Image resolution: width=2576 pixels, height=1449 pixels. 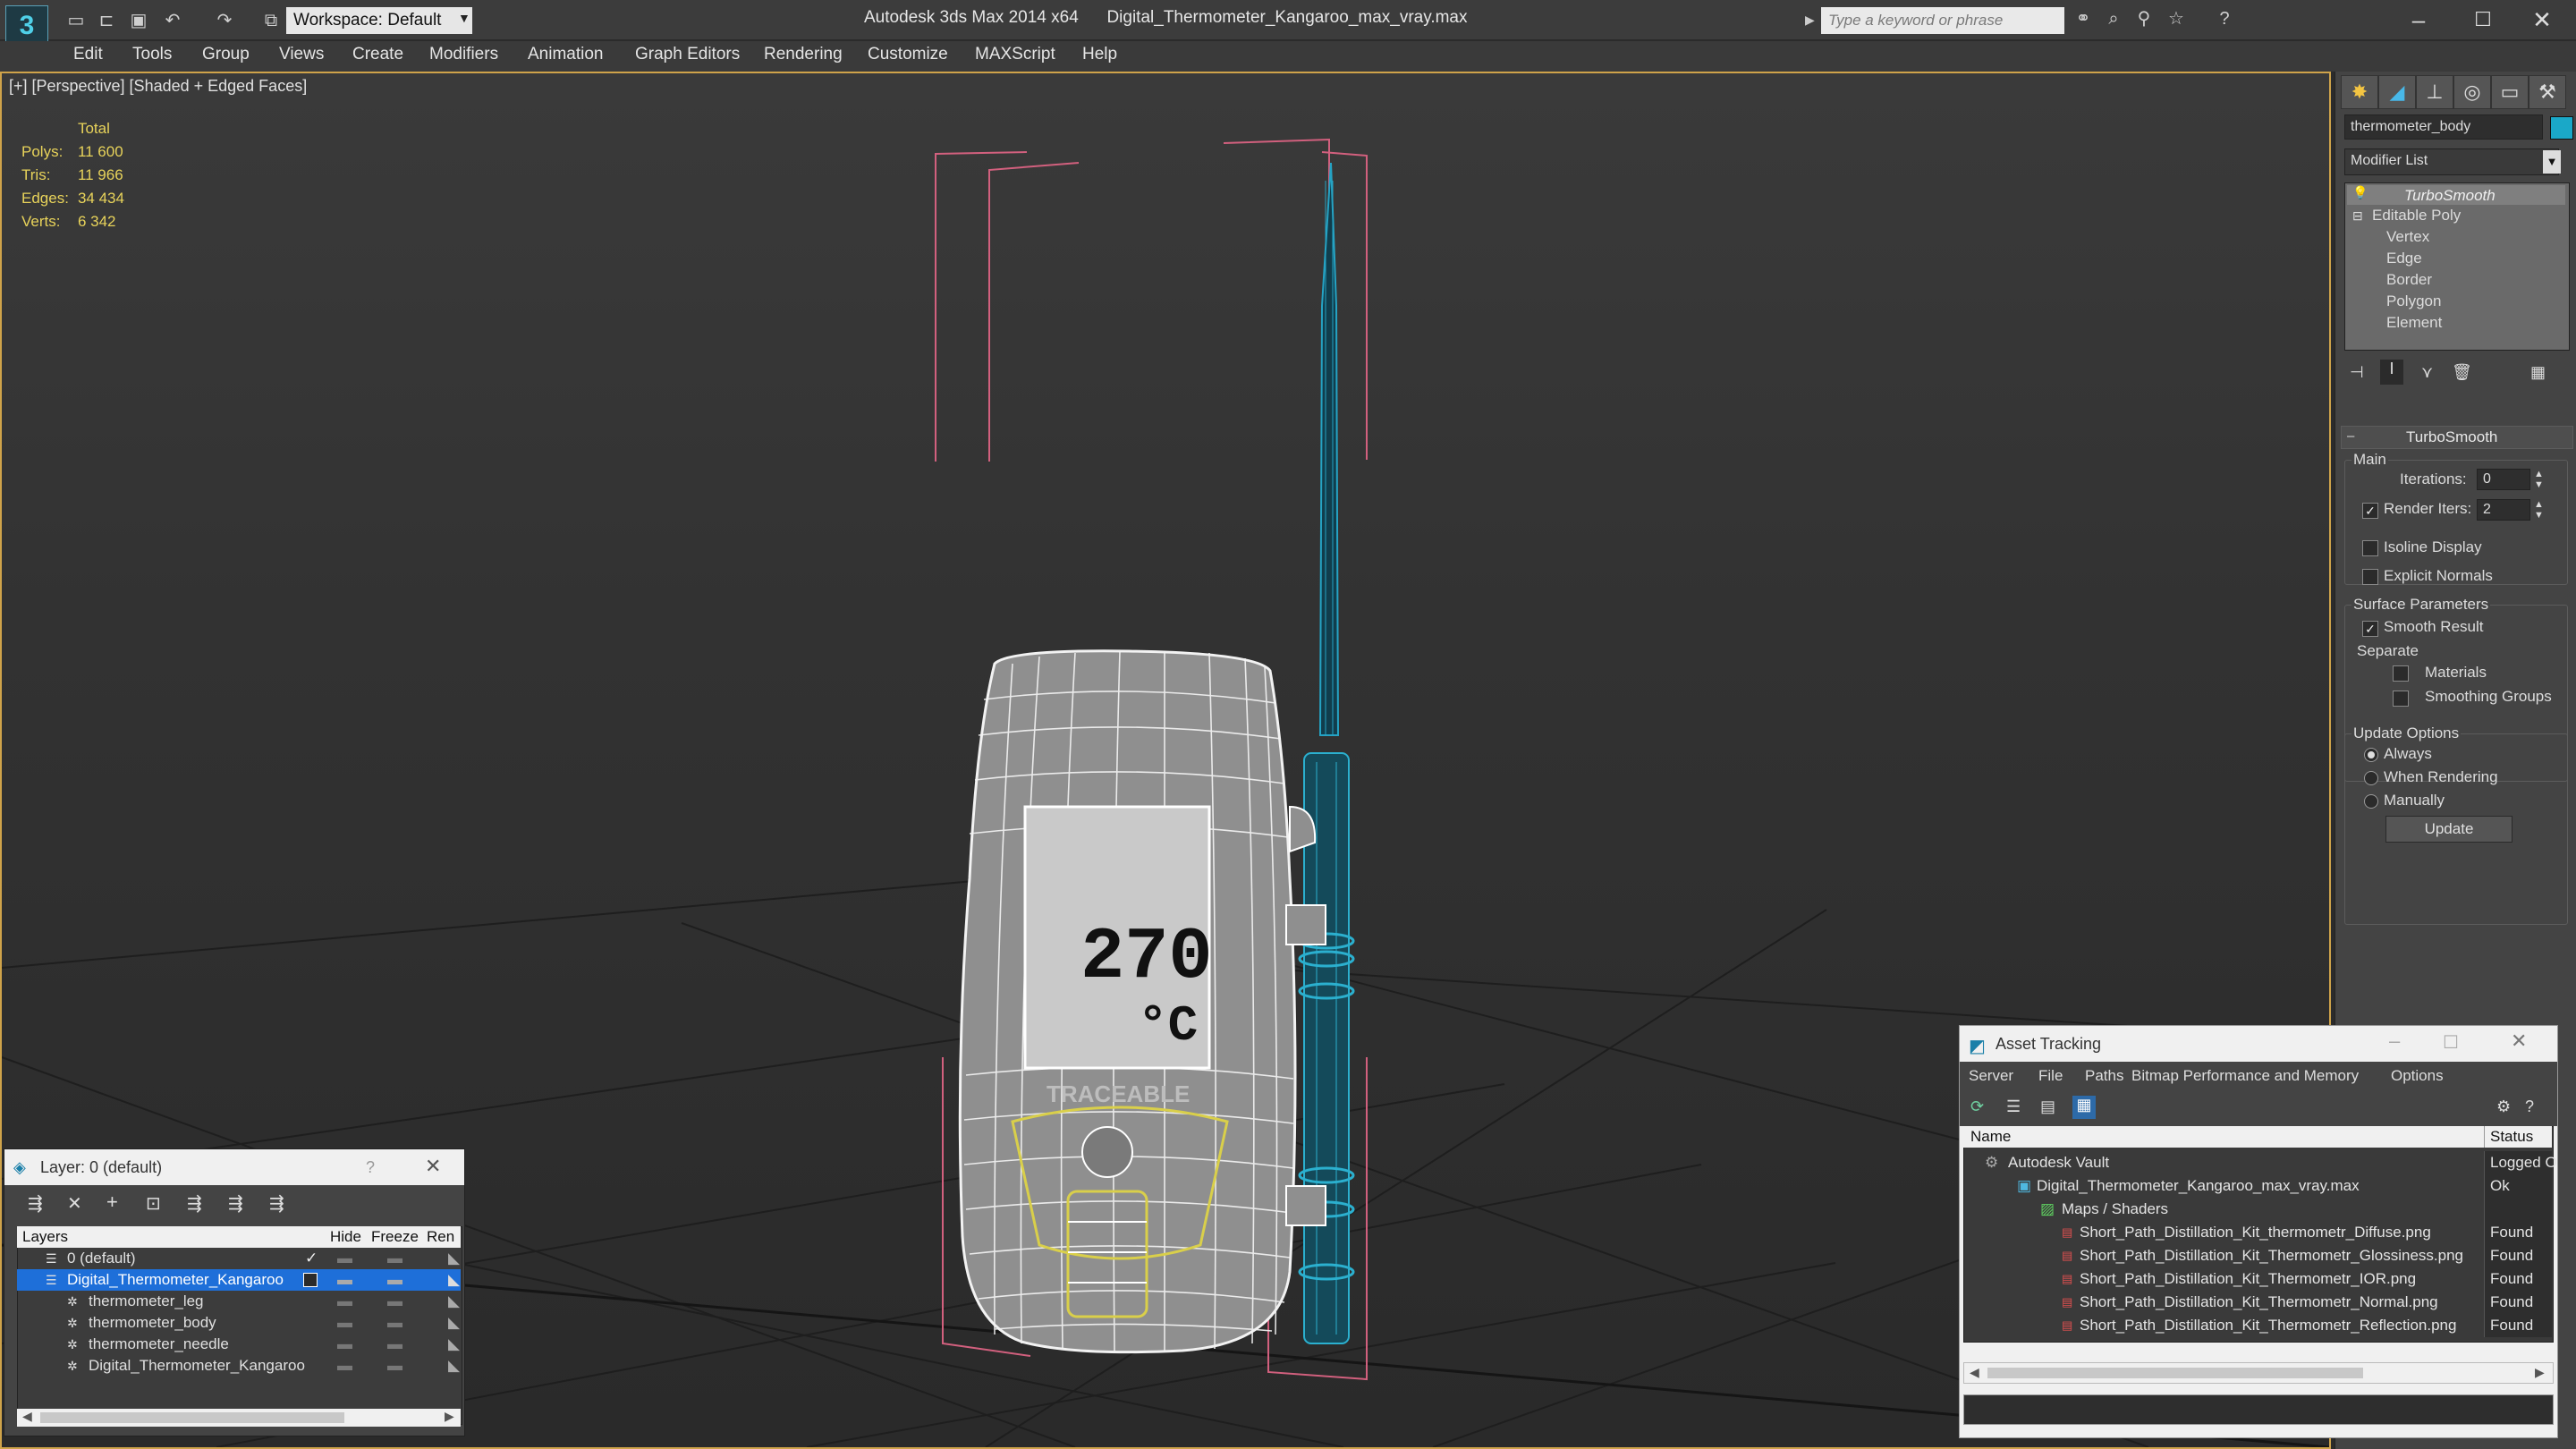 What do you see at coordinates (271, 20) in the screenshot?
I see `project-folder-icon: ⧉` at bounding box center [271, 20].